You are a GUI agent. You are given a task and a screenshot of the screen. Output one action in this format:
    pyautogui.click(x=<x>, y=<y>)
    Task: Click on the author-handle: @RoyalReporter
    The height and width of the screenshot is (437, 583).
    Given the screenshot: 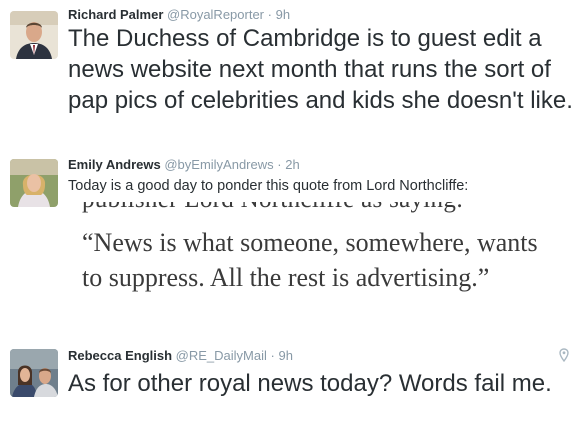 What is the action you would take?
    pyautogui.click(x=215, y=14)
    